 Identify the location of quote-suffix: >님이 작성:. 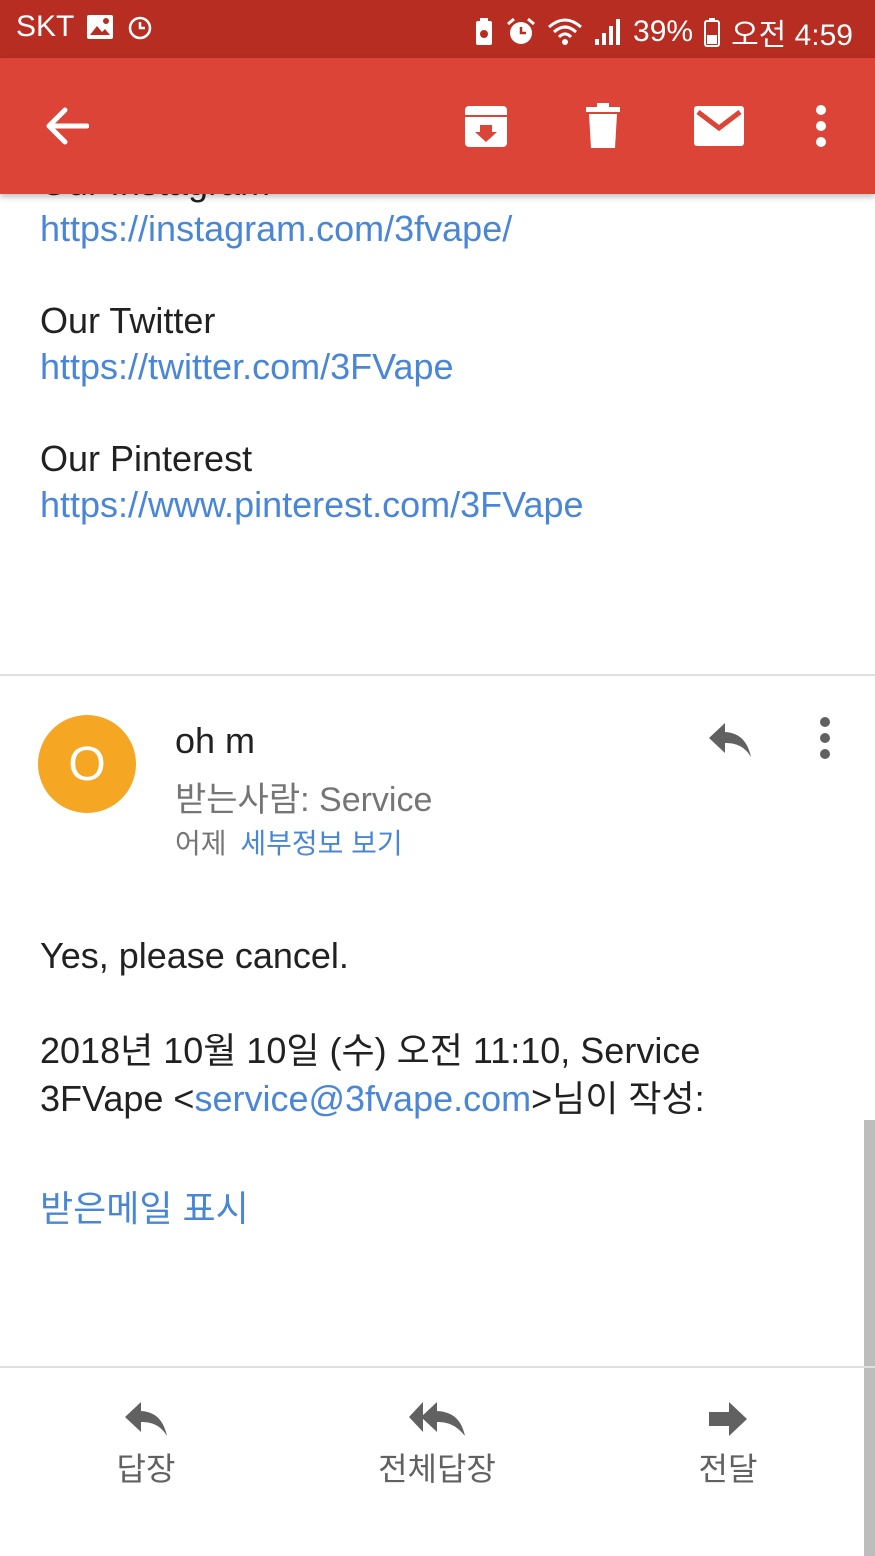
(618, 1098).